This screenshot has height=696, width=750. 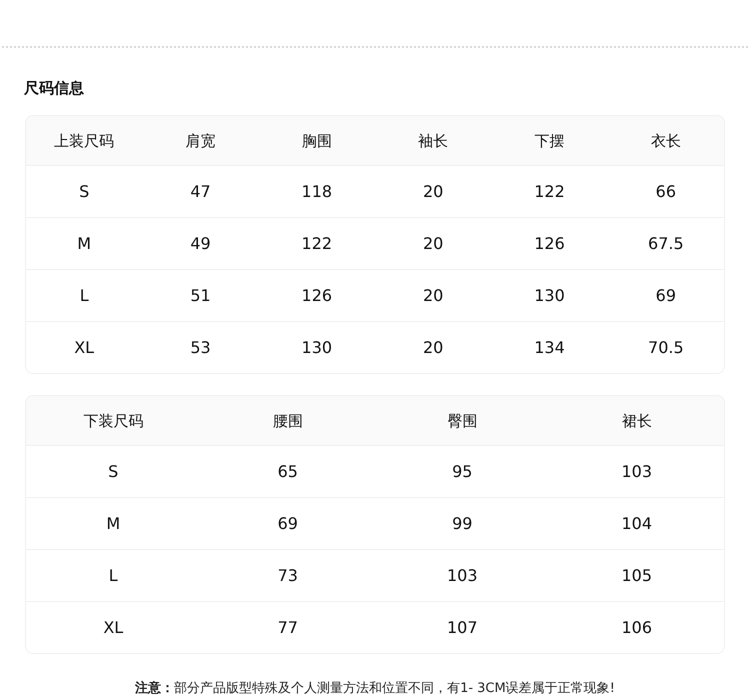 What do you see at coordinates (462, 420) in the screenshot?
I see `column-header: 臀围` at bounding box center [462, 420].